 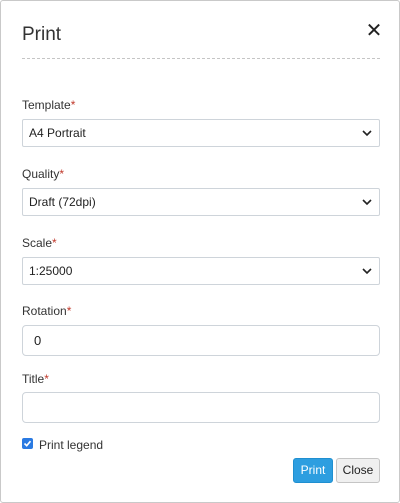 I want to click on title-label-text: Title, so click(x=33, y=379).